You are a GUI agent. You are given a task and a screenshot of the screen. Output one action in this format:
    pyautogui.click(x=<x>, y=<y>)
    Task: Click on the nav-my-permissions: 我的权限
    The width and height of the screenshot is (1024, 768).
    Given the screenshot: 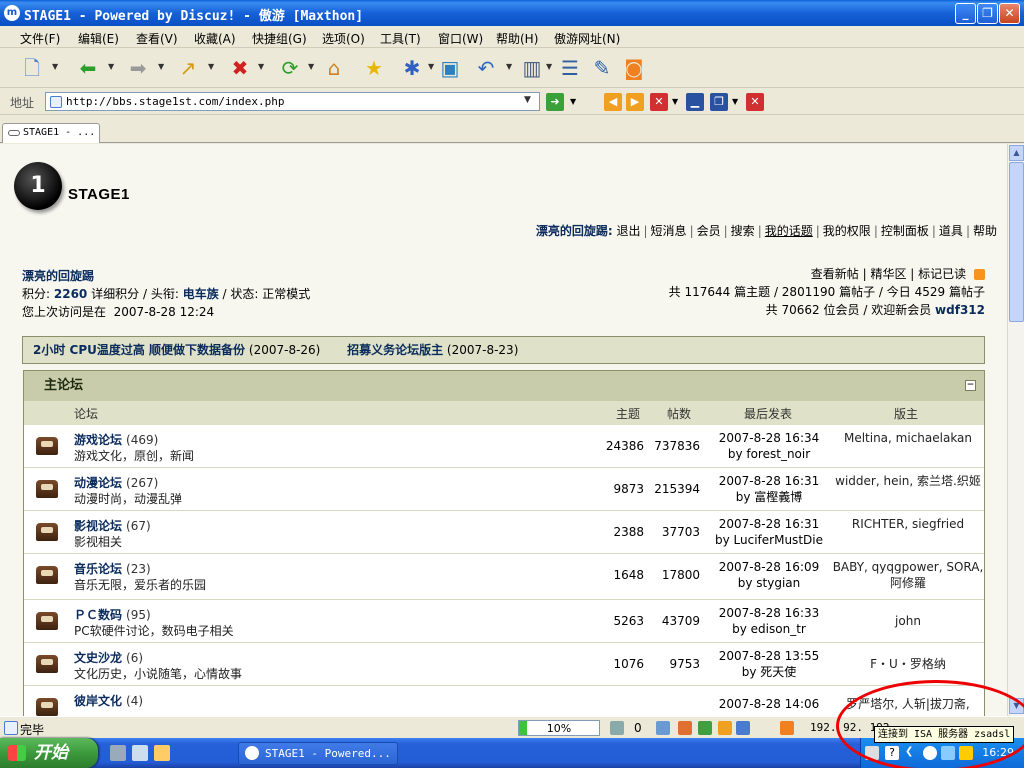 What is the action you would take?
    pyautogui.click(x=847, y=231)
    